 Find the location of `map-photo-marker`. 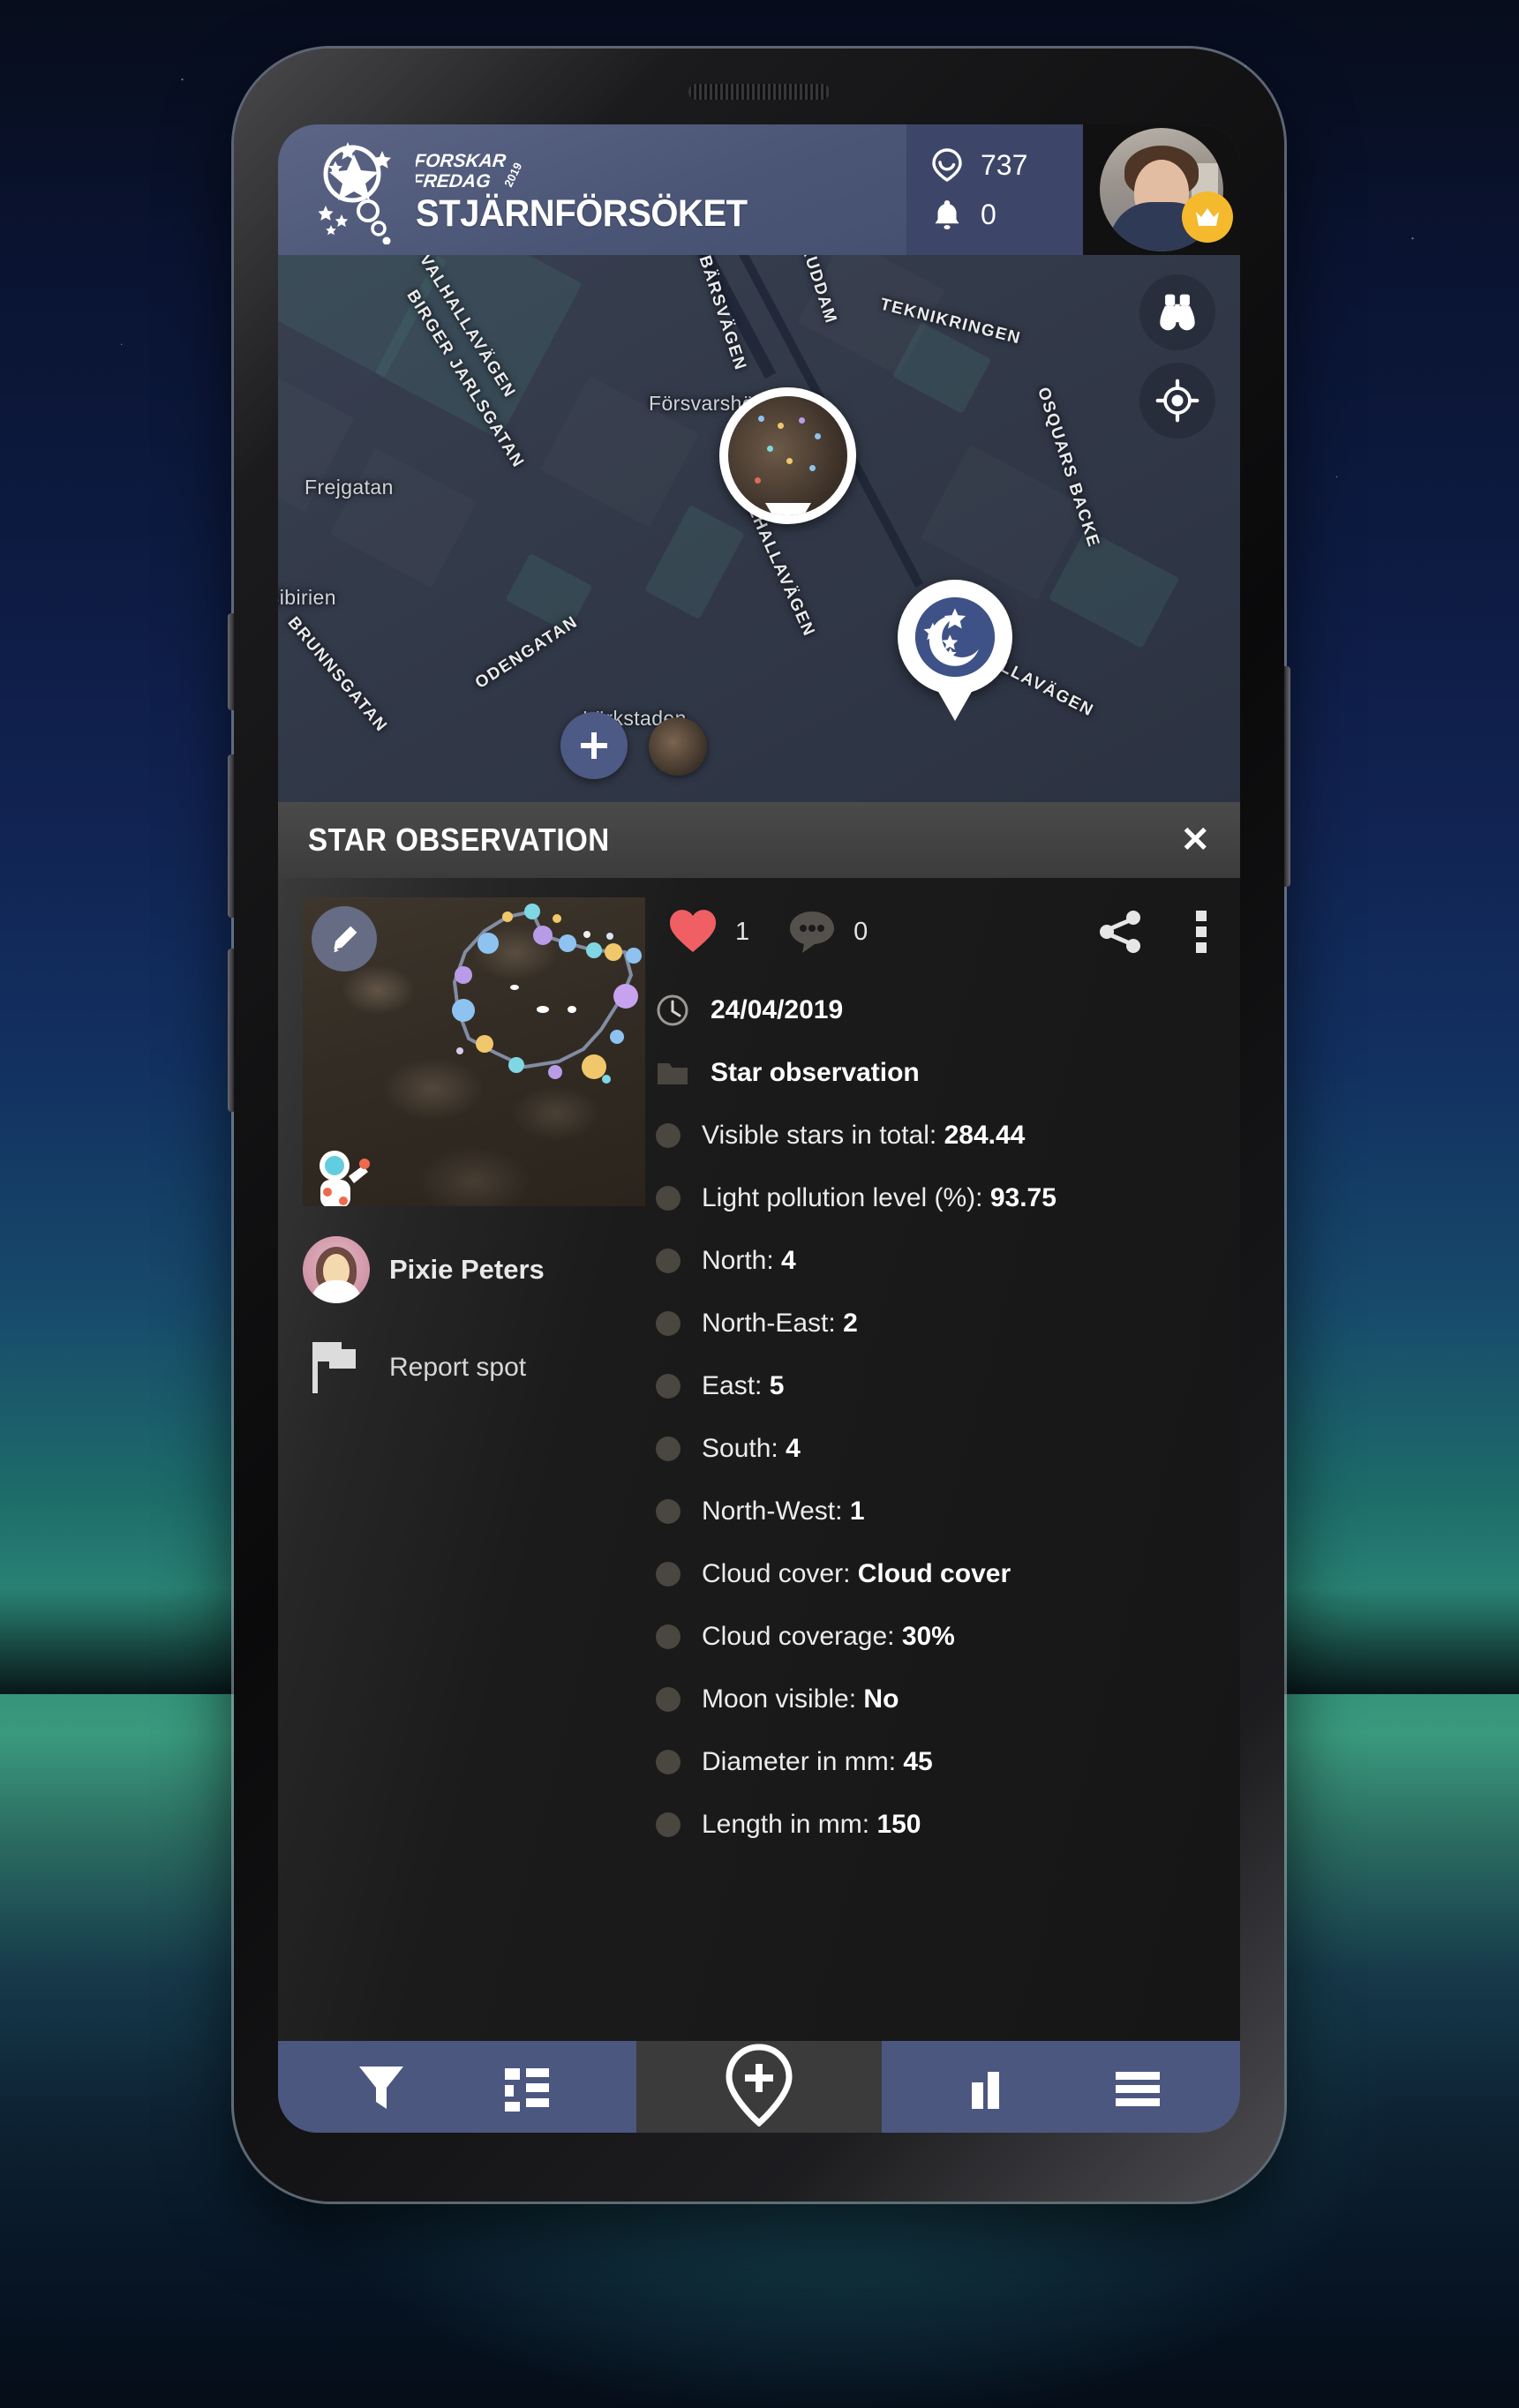

map-photo-marker is located at coordinates (788, 456).